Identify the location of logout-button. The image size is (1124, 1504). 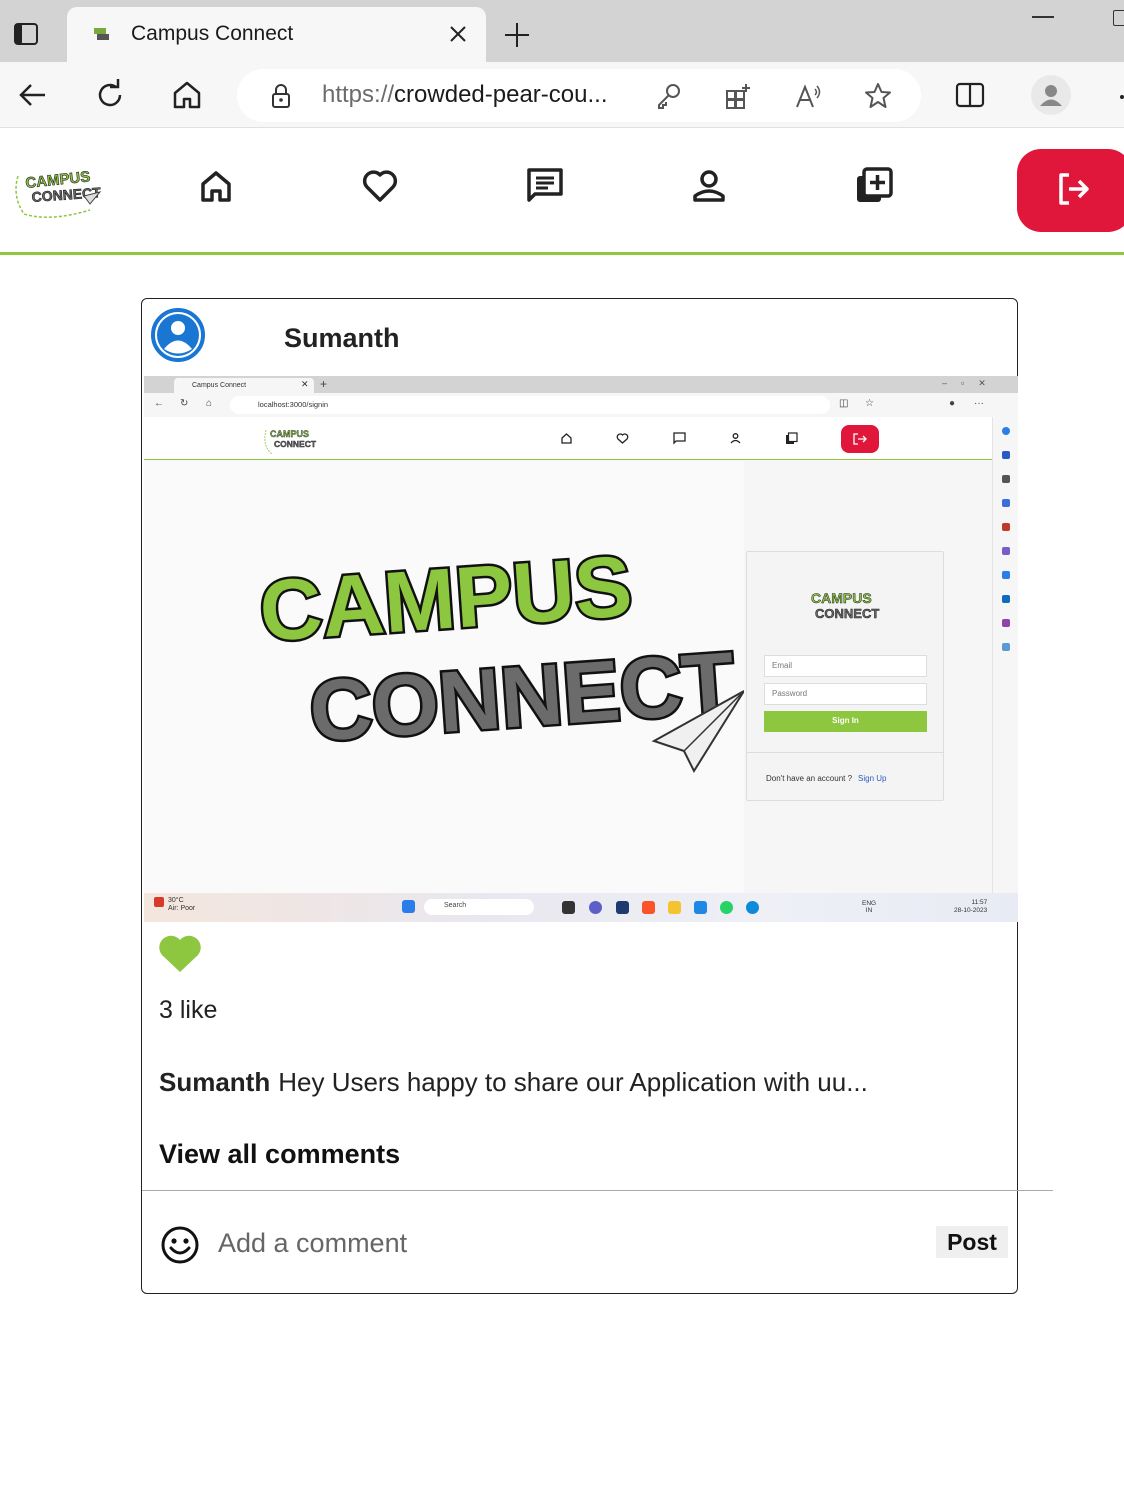
(1070, 190).